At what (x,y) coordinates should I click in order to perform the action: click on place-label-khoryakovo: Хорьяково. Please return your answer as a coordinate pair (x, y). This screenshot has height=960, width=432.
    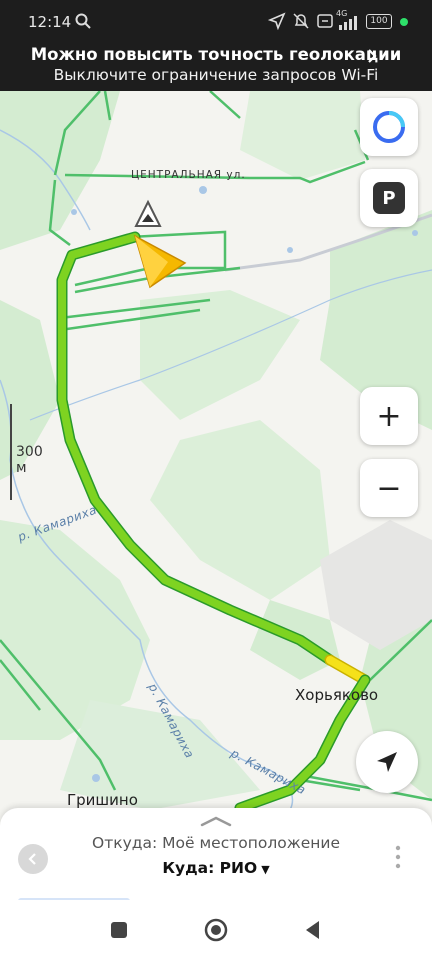
    Looking at the image, I should click on (337, 695).